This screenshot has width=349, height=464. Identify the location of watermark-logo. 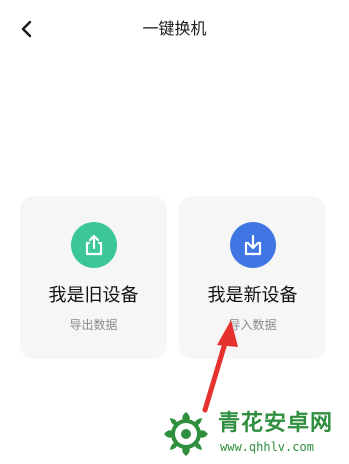
(186, 434).